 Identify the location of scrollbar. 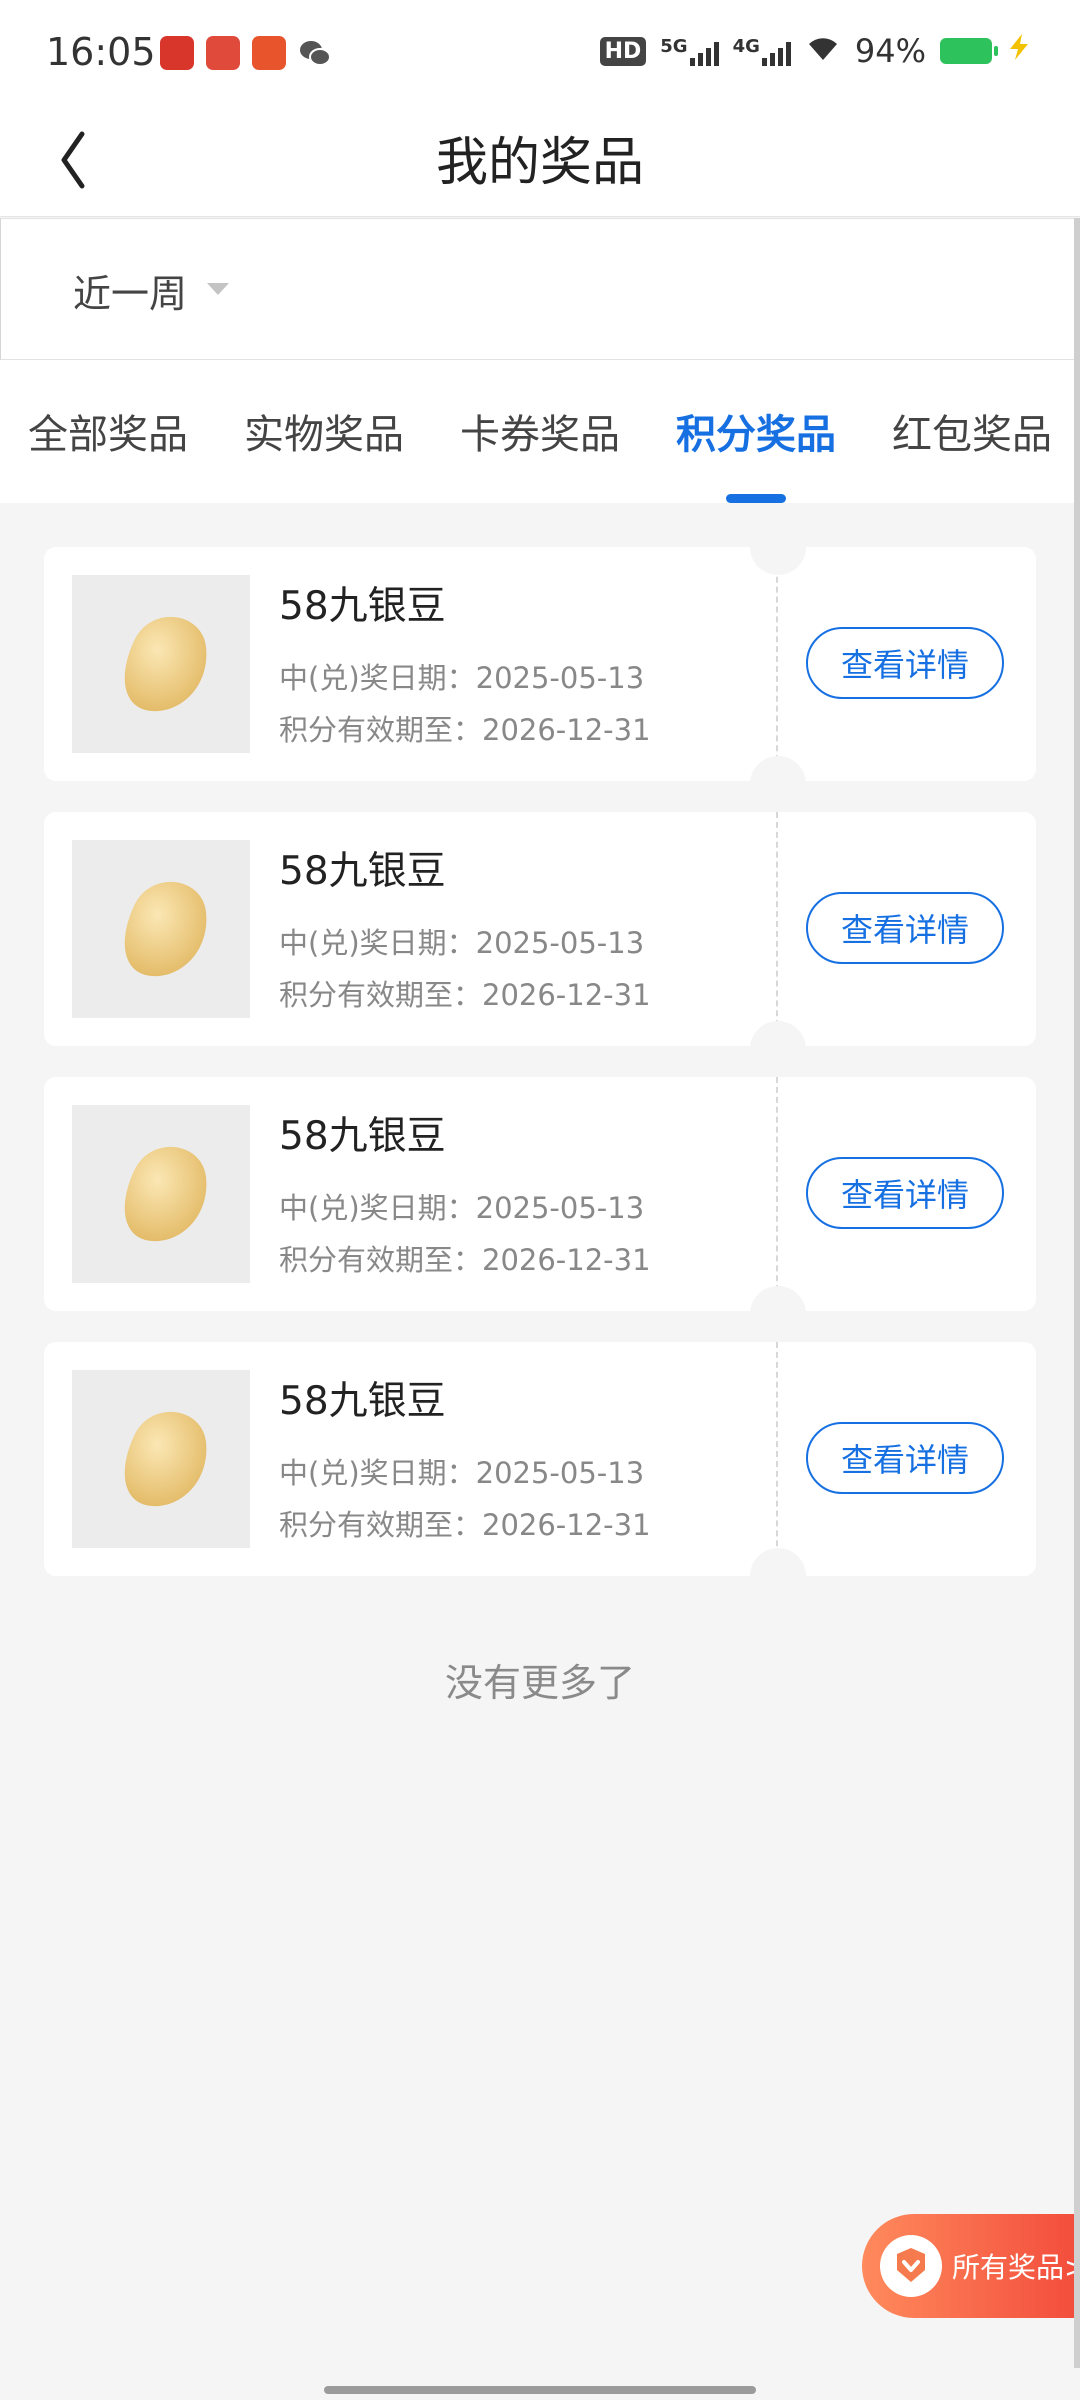
(1077, 1293).